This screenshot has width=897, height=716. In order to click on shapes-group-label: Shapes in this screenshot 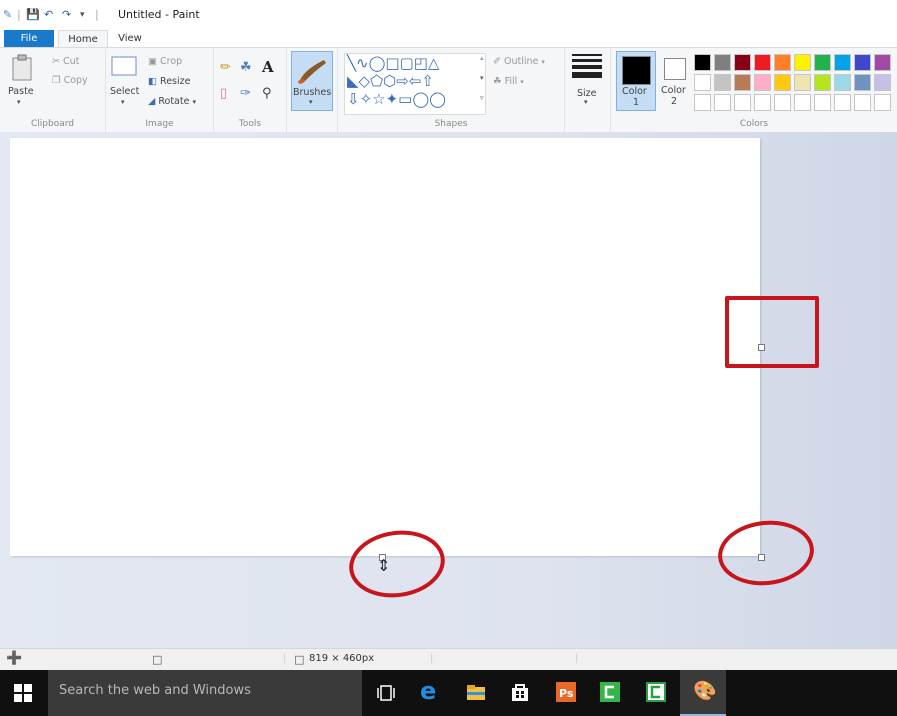, I will do `click(451, 124)`.